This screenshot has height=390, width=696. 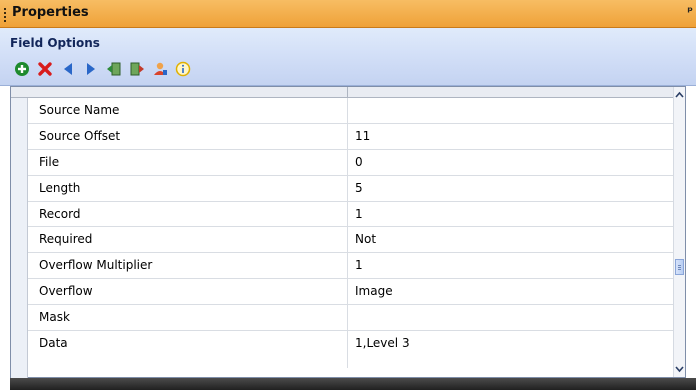 What do you see at coordinates (352, 318) in the screenshot?
I see `property-row-mask: Mask` at bounding box center [352, 318].